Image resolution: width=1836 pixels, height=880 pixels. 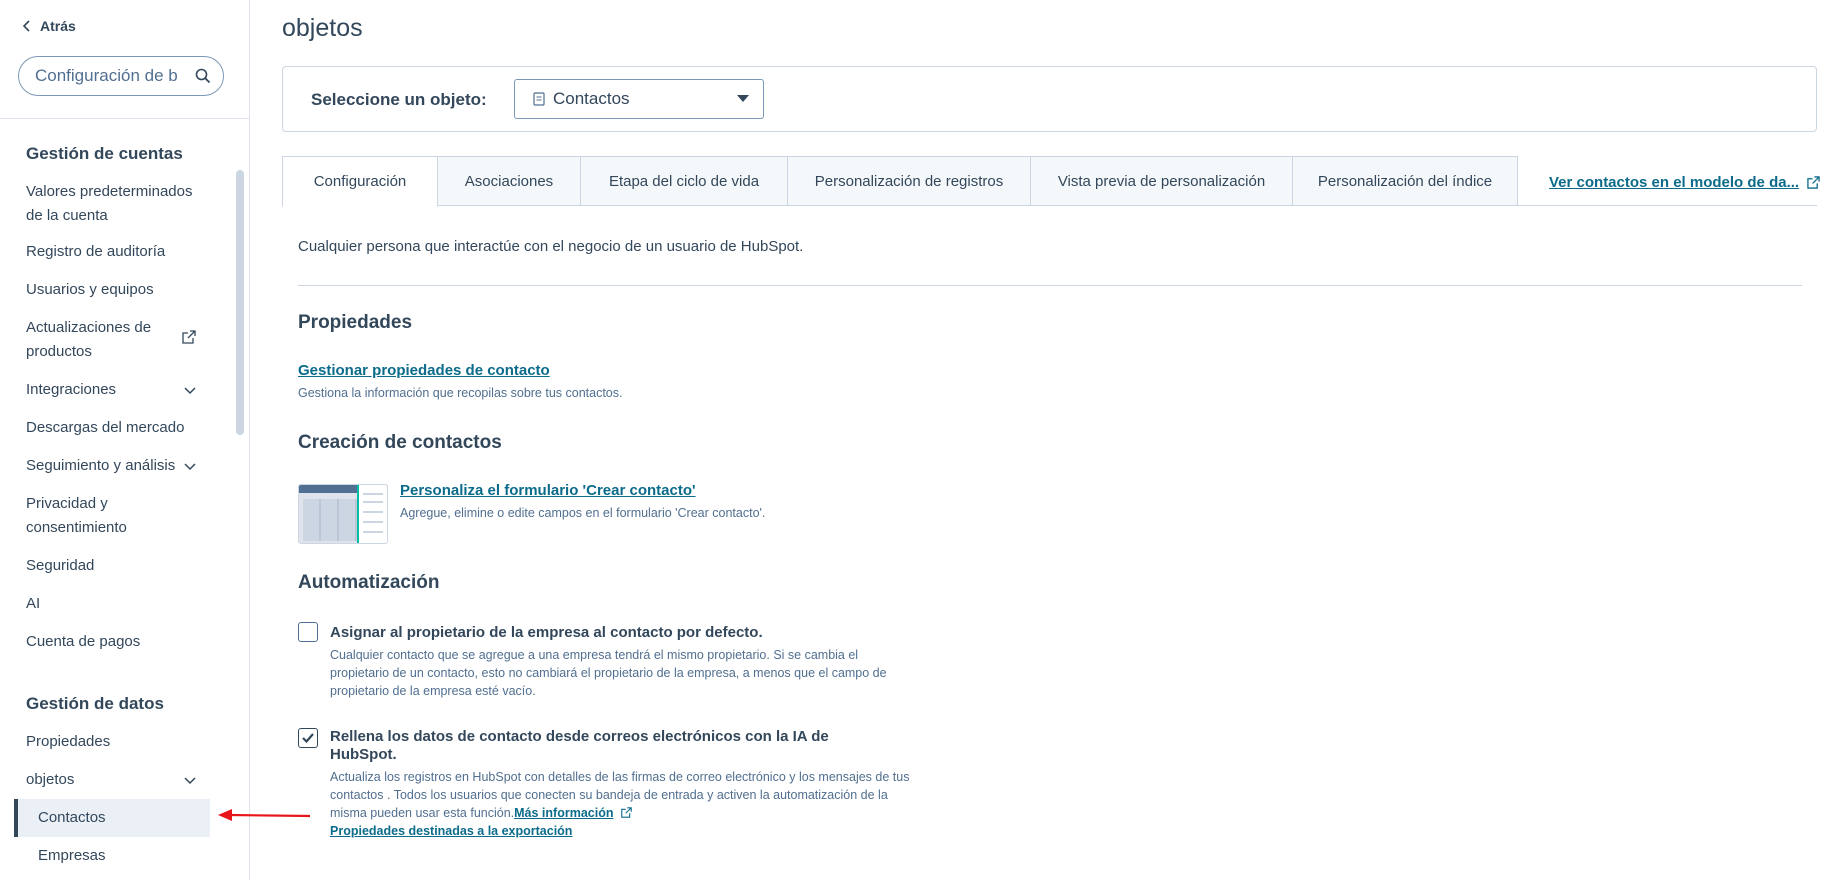 What do you see at coordinates (909, 181) in the screenshot?
I see `tab-record-customization: Personalización de registros` at bounding box center [909, 181].